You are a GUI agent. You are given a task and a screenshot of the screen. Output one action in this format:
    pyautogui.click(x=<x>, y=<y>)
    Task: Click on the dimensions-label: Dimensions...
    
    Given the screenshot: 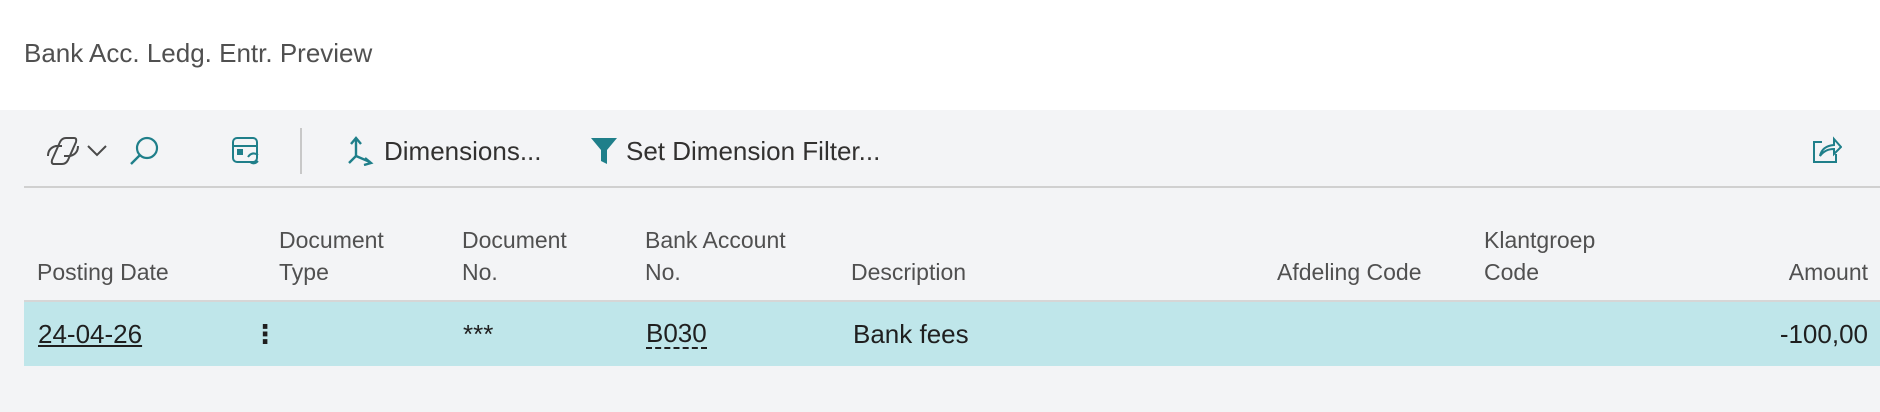 What is the action you would take?
    pyautogui.click(x=463, y=150)
    